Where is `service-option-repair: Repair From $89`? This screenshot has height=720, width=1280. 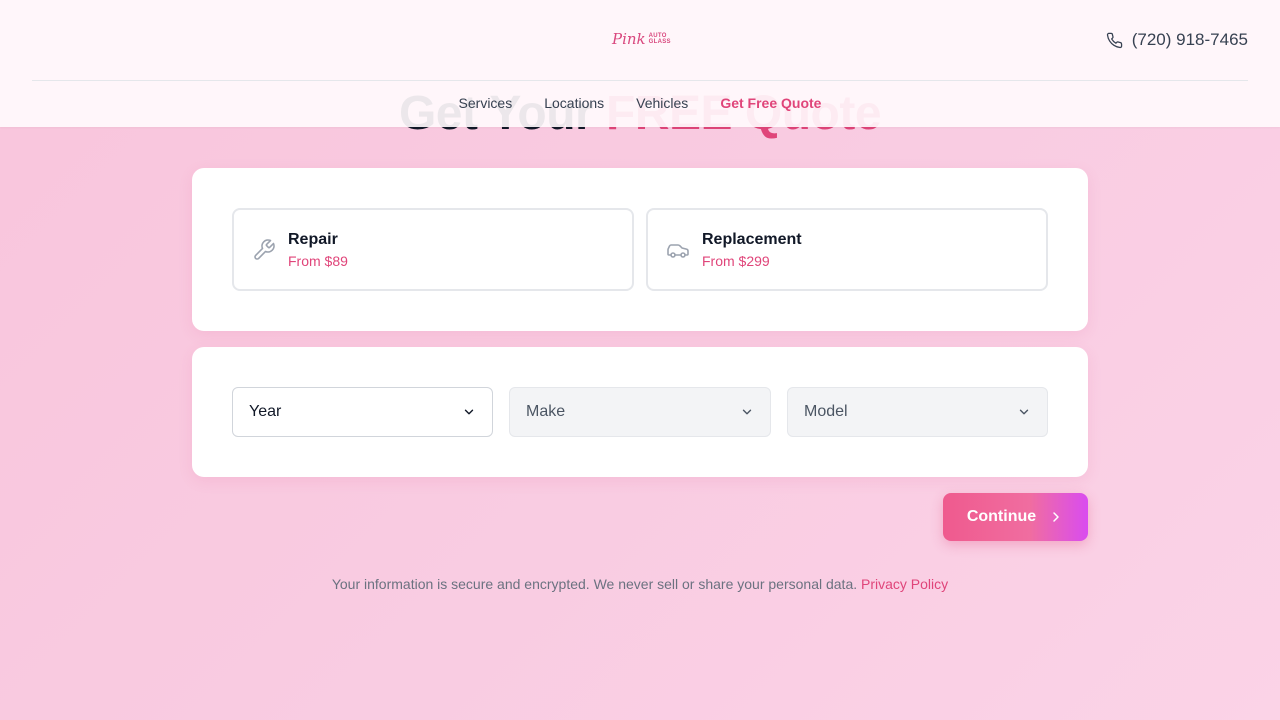
service-option-repair: Repair From $89 is located at coordinates (433, 249).